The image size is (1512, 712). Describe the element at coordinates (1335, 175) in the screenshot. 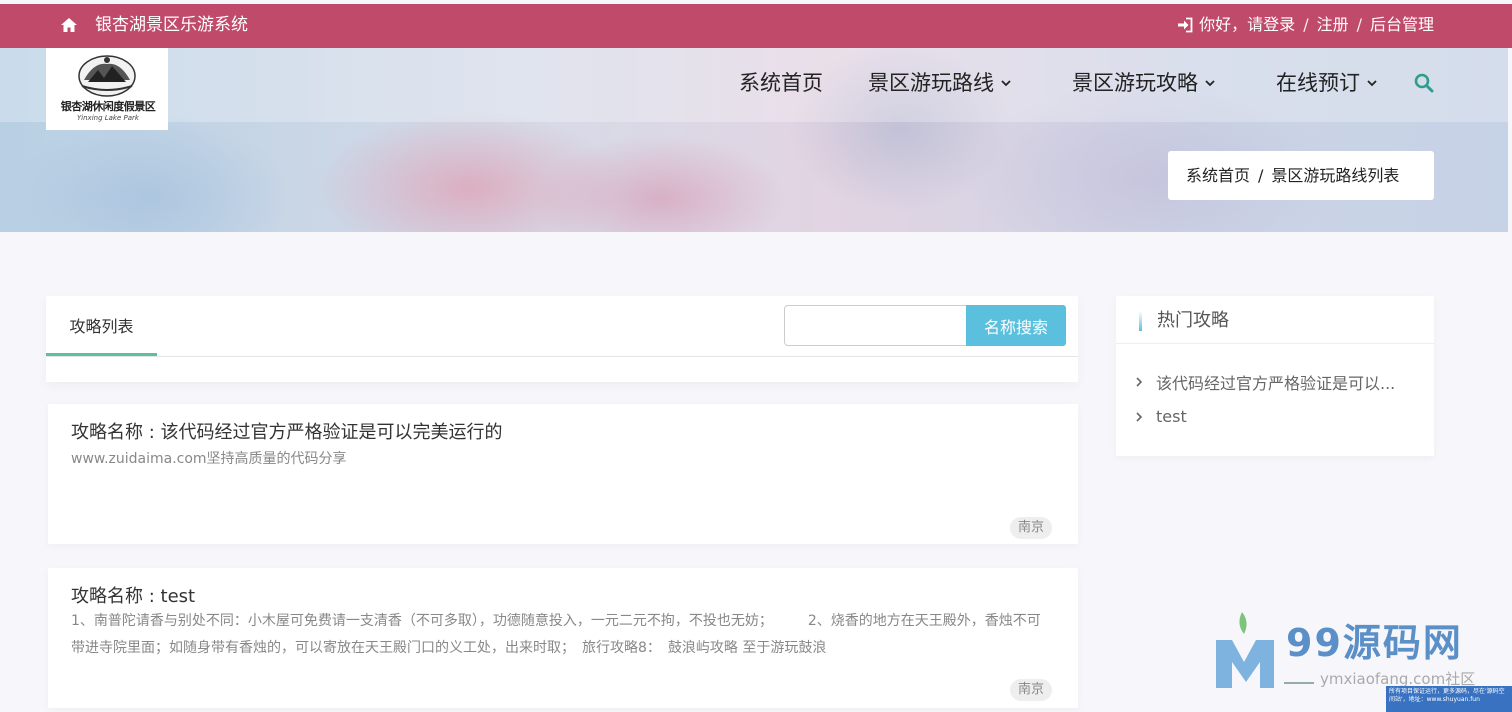

I see `breadcrumb-current: 景区游玩路线列表` at that location.